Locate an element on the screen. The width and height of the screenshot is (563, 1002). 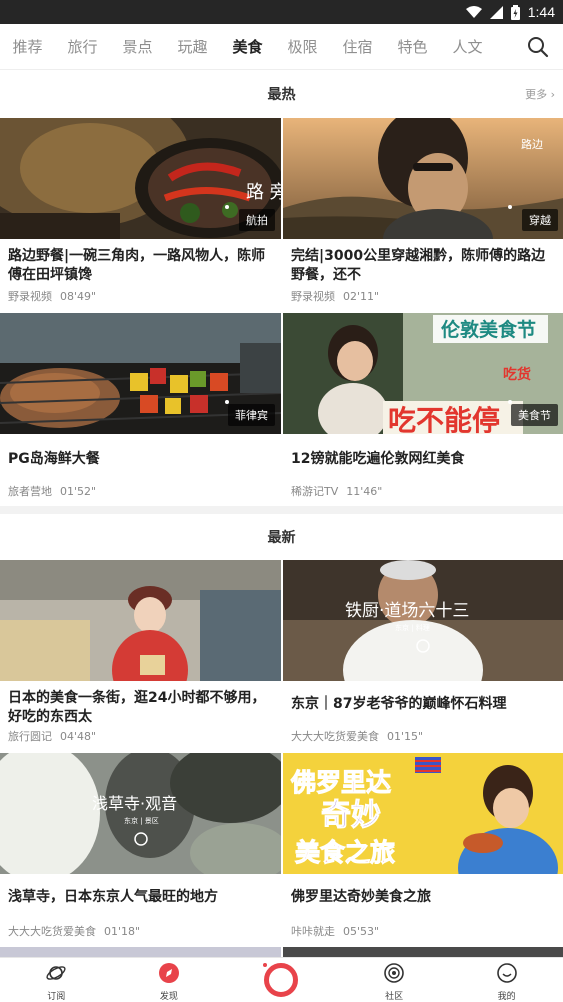
thumb-headline-3: 美食之旅 is located at coordinates (345, 852).